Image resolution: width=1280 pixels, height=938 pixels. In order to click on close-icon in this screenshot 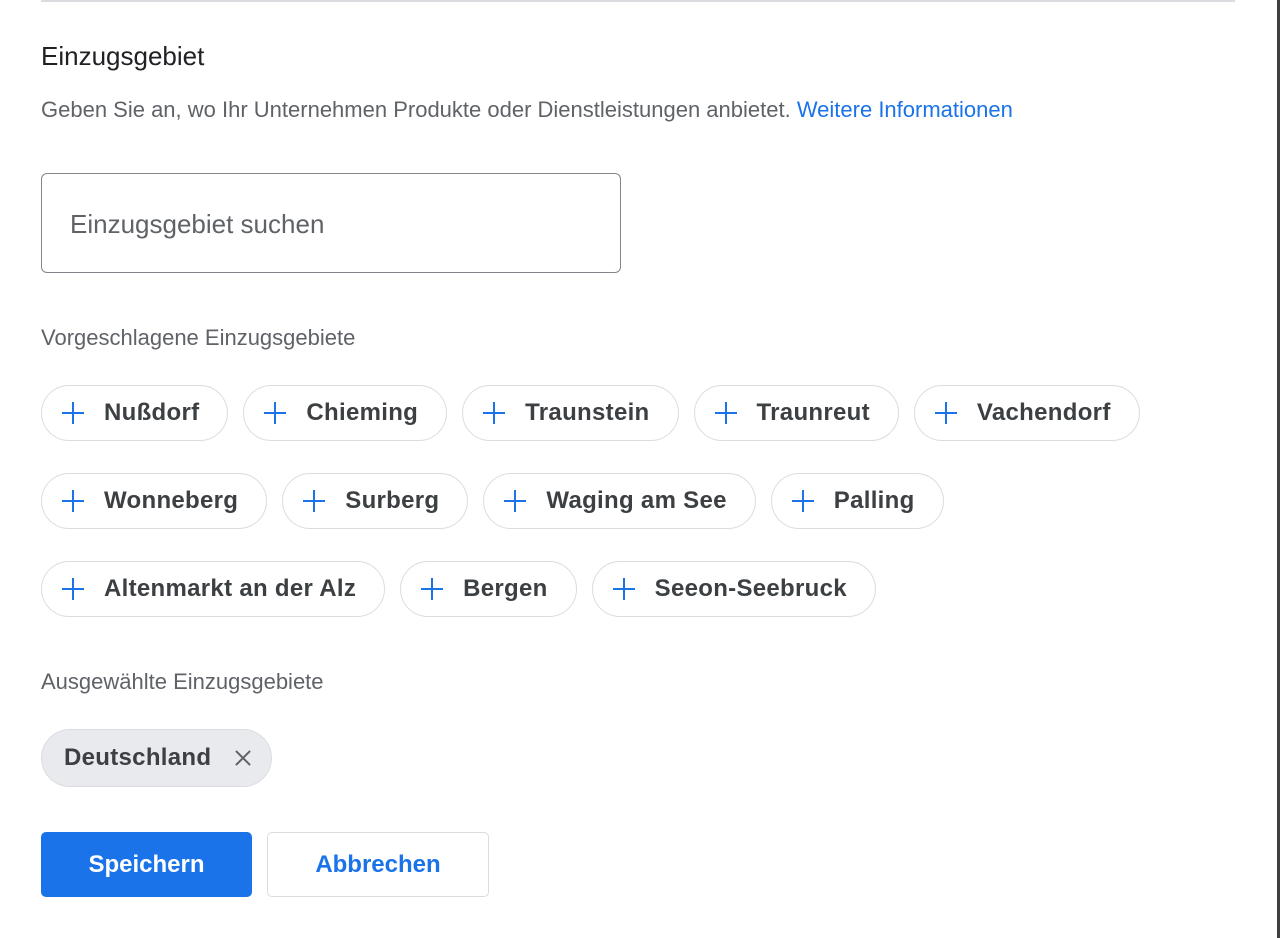, I will do `click(243, 758)`.